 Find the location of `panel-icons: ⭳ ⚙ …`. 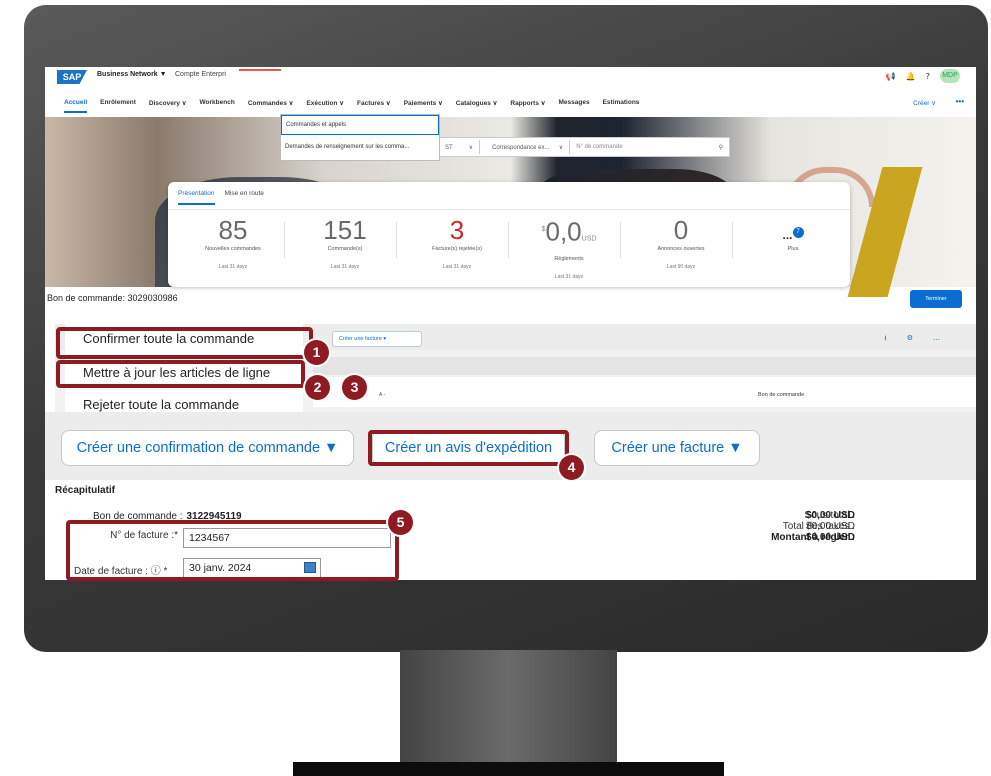

panel-icons: ⭳ ⚙ … is located at coordinates (912, 339).